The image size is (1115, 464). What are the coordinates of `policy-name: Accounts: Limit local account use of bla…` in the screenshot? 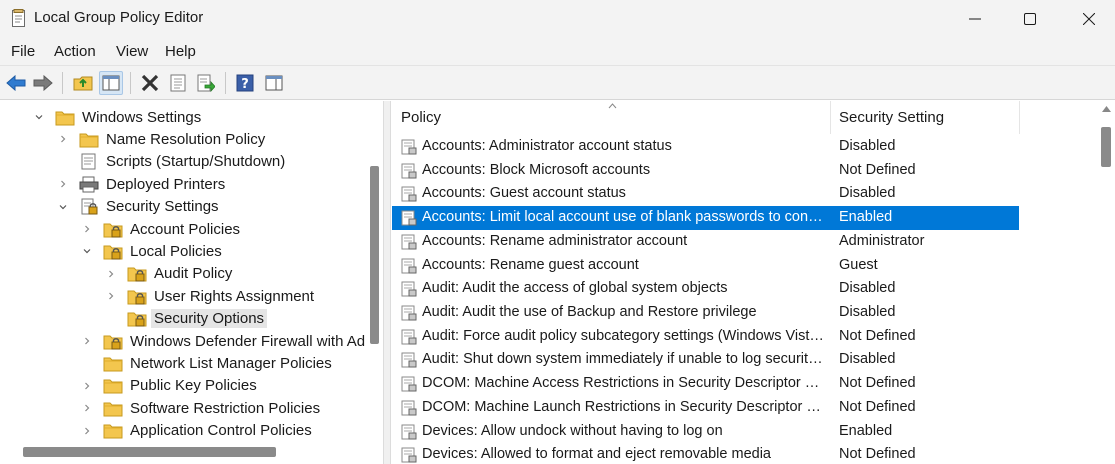 It's located at (624, 217).